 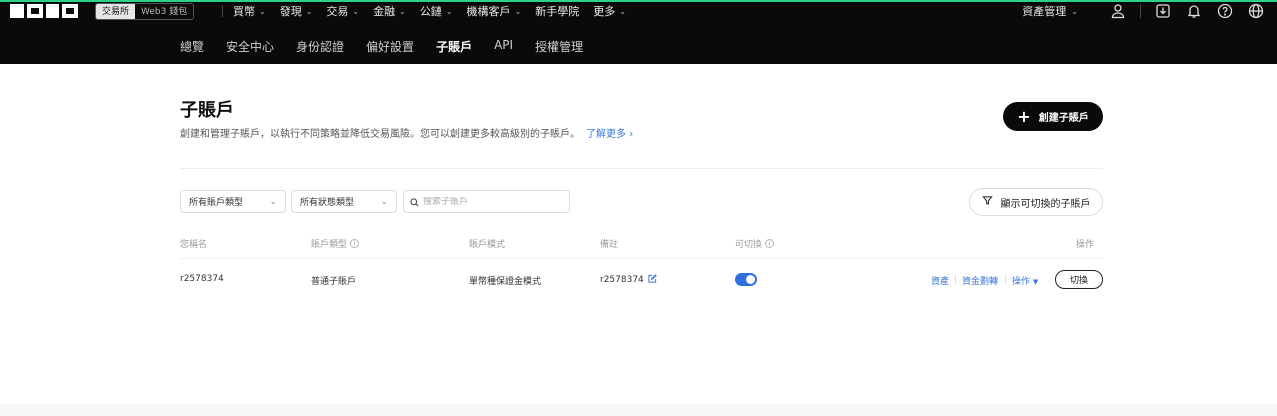 I want to click on column-header-label: 備註, so click(x=609, y=245).